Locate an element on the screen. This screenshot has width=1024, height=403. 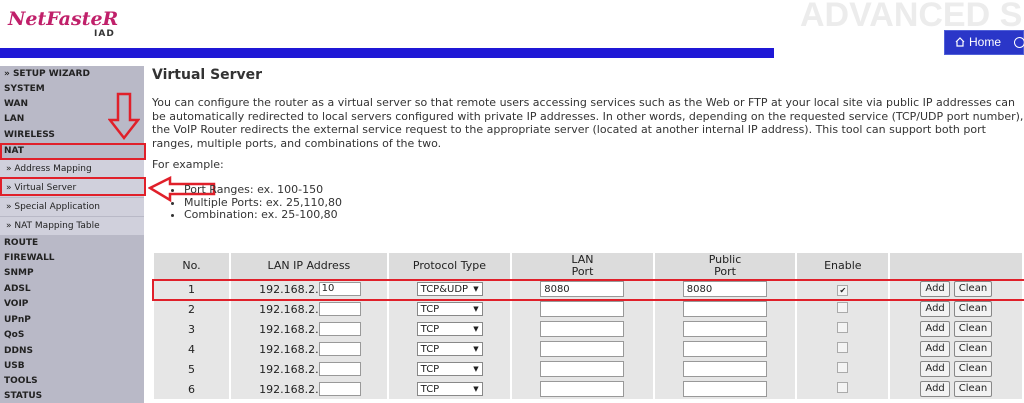
virtual-server-highlight-box is located at coordinates (73, 186).